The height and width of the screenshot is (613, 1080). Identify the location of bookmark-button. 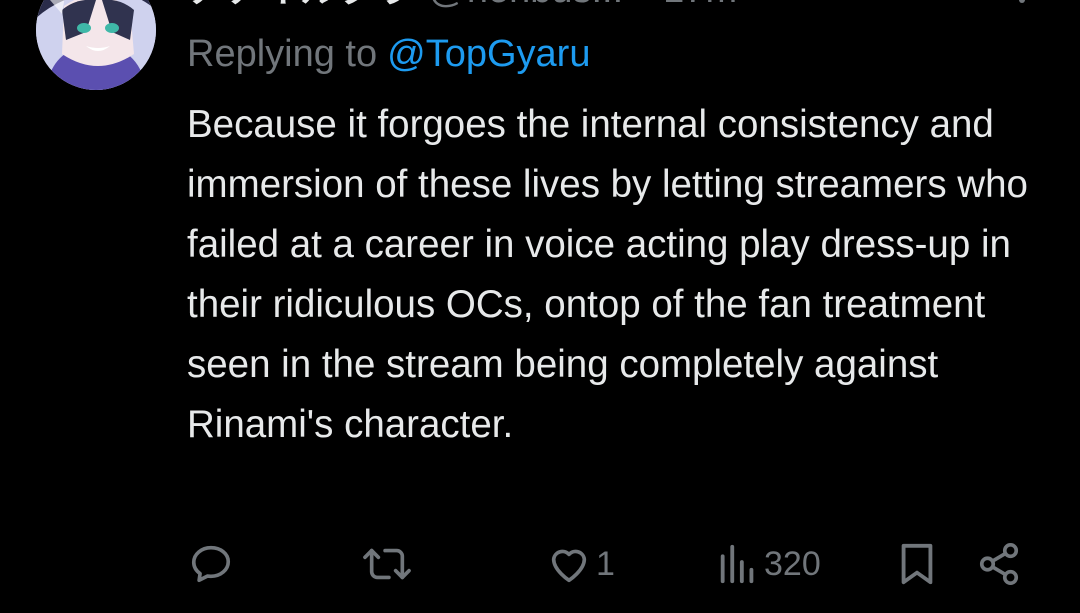
(917, 564).